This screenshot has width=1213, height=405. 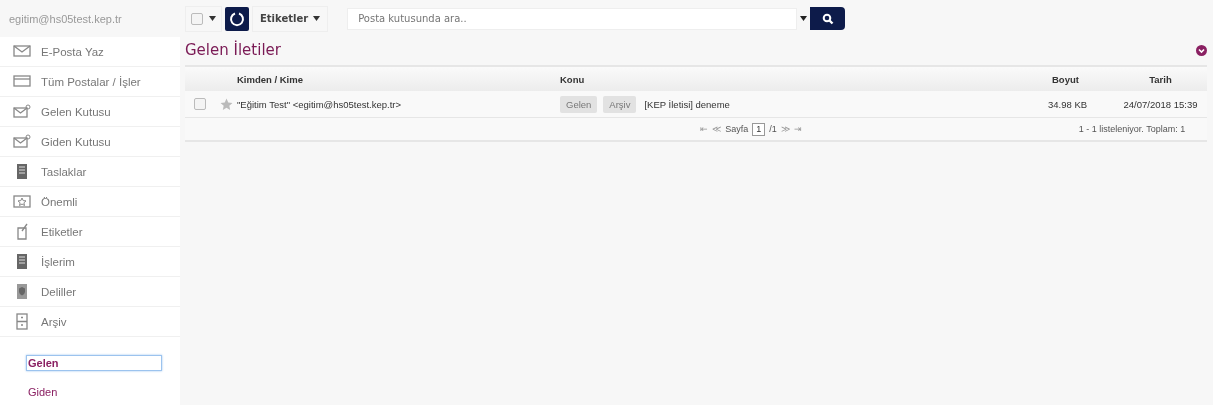 I want to click on sidebar-label: Etiketler, so click(x=62, y=231).